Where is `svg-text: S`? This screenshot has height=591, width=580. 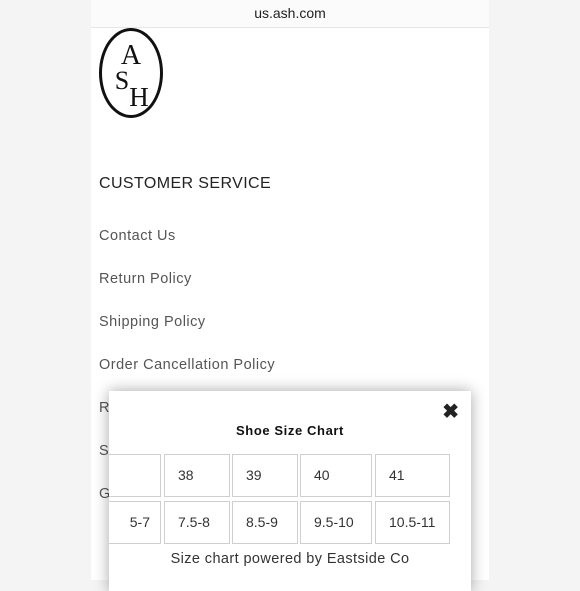 svg-text: S is located at coordinates (122, 80).